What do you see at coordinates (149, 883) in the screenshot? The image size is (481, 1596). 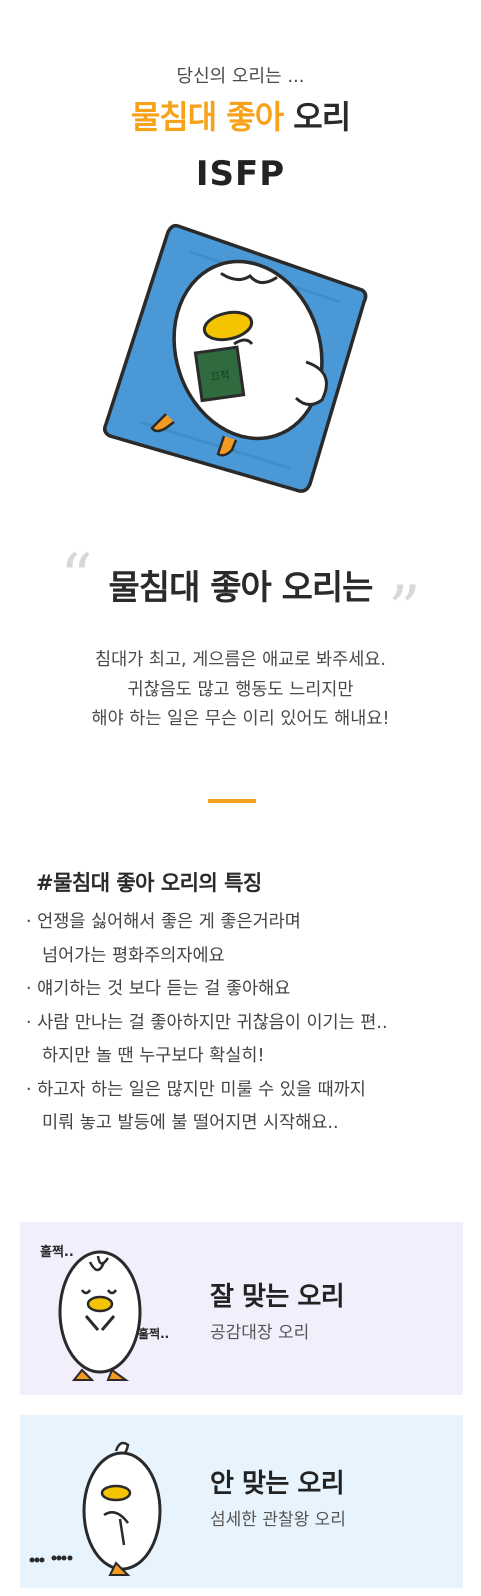 I see `features-title: #물침대 좋아 오리의 특징` at bounding box center [149, 883].